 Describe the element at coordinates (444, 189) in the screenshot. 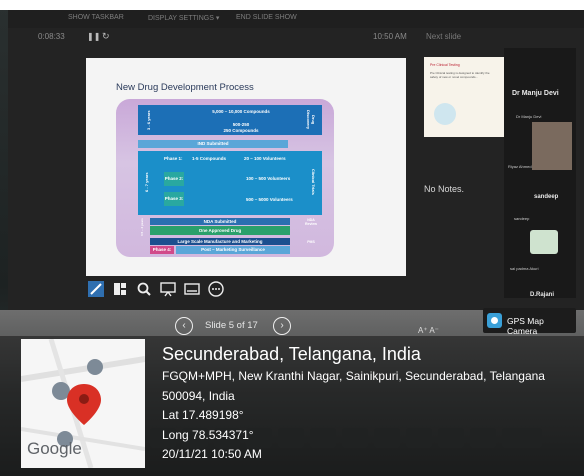

I see `notes-area: No Notes.` at that location.